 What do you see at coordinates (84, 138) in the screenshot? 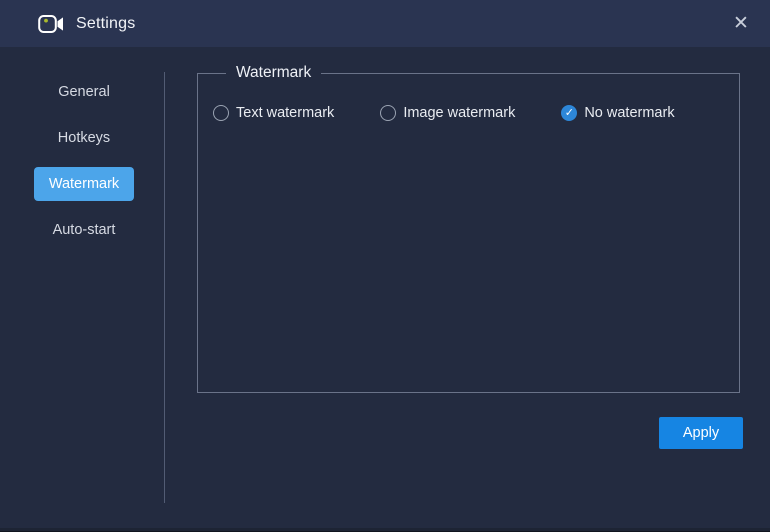
I see `sidebar-item-hotkeys: Hotkeys` at bounding box center [84, 138].